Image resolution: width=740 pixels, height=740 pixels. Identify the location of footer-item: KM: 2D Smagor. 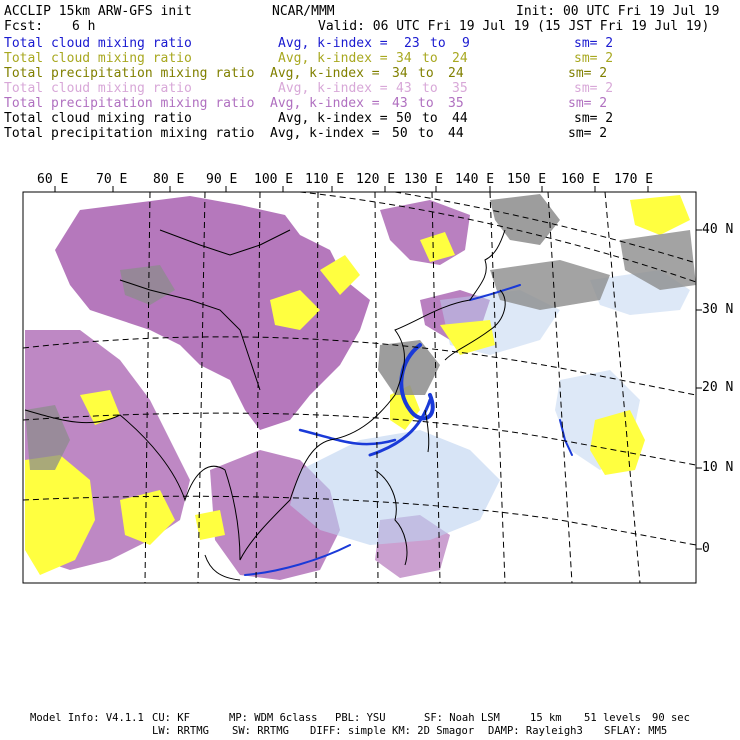
(433, 731).